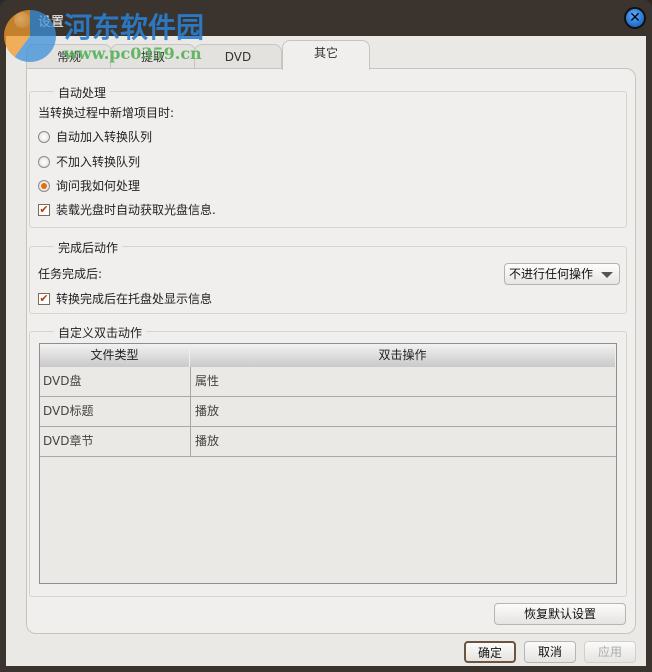  What do you see at coordinates (98, 186) in the screenshot?
I see `radio-label: 询问我如何处理` at bounding box center [98, 186].